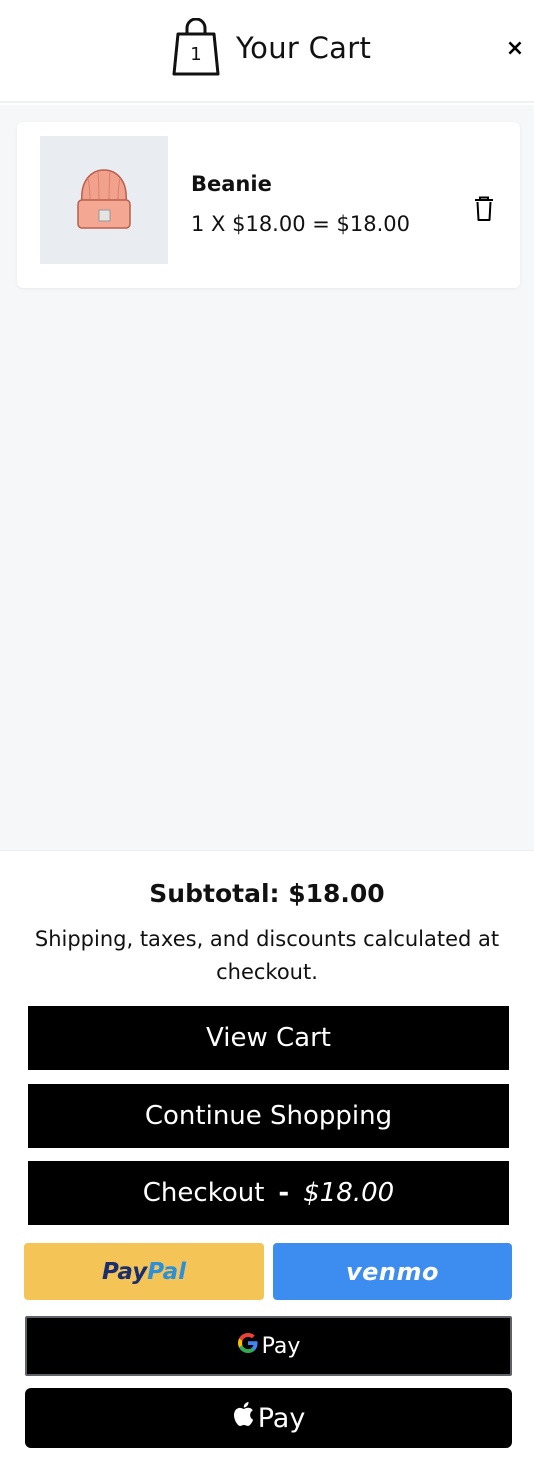  I want to click on product-name: Beanie, so click(231, 184).